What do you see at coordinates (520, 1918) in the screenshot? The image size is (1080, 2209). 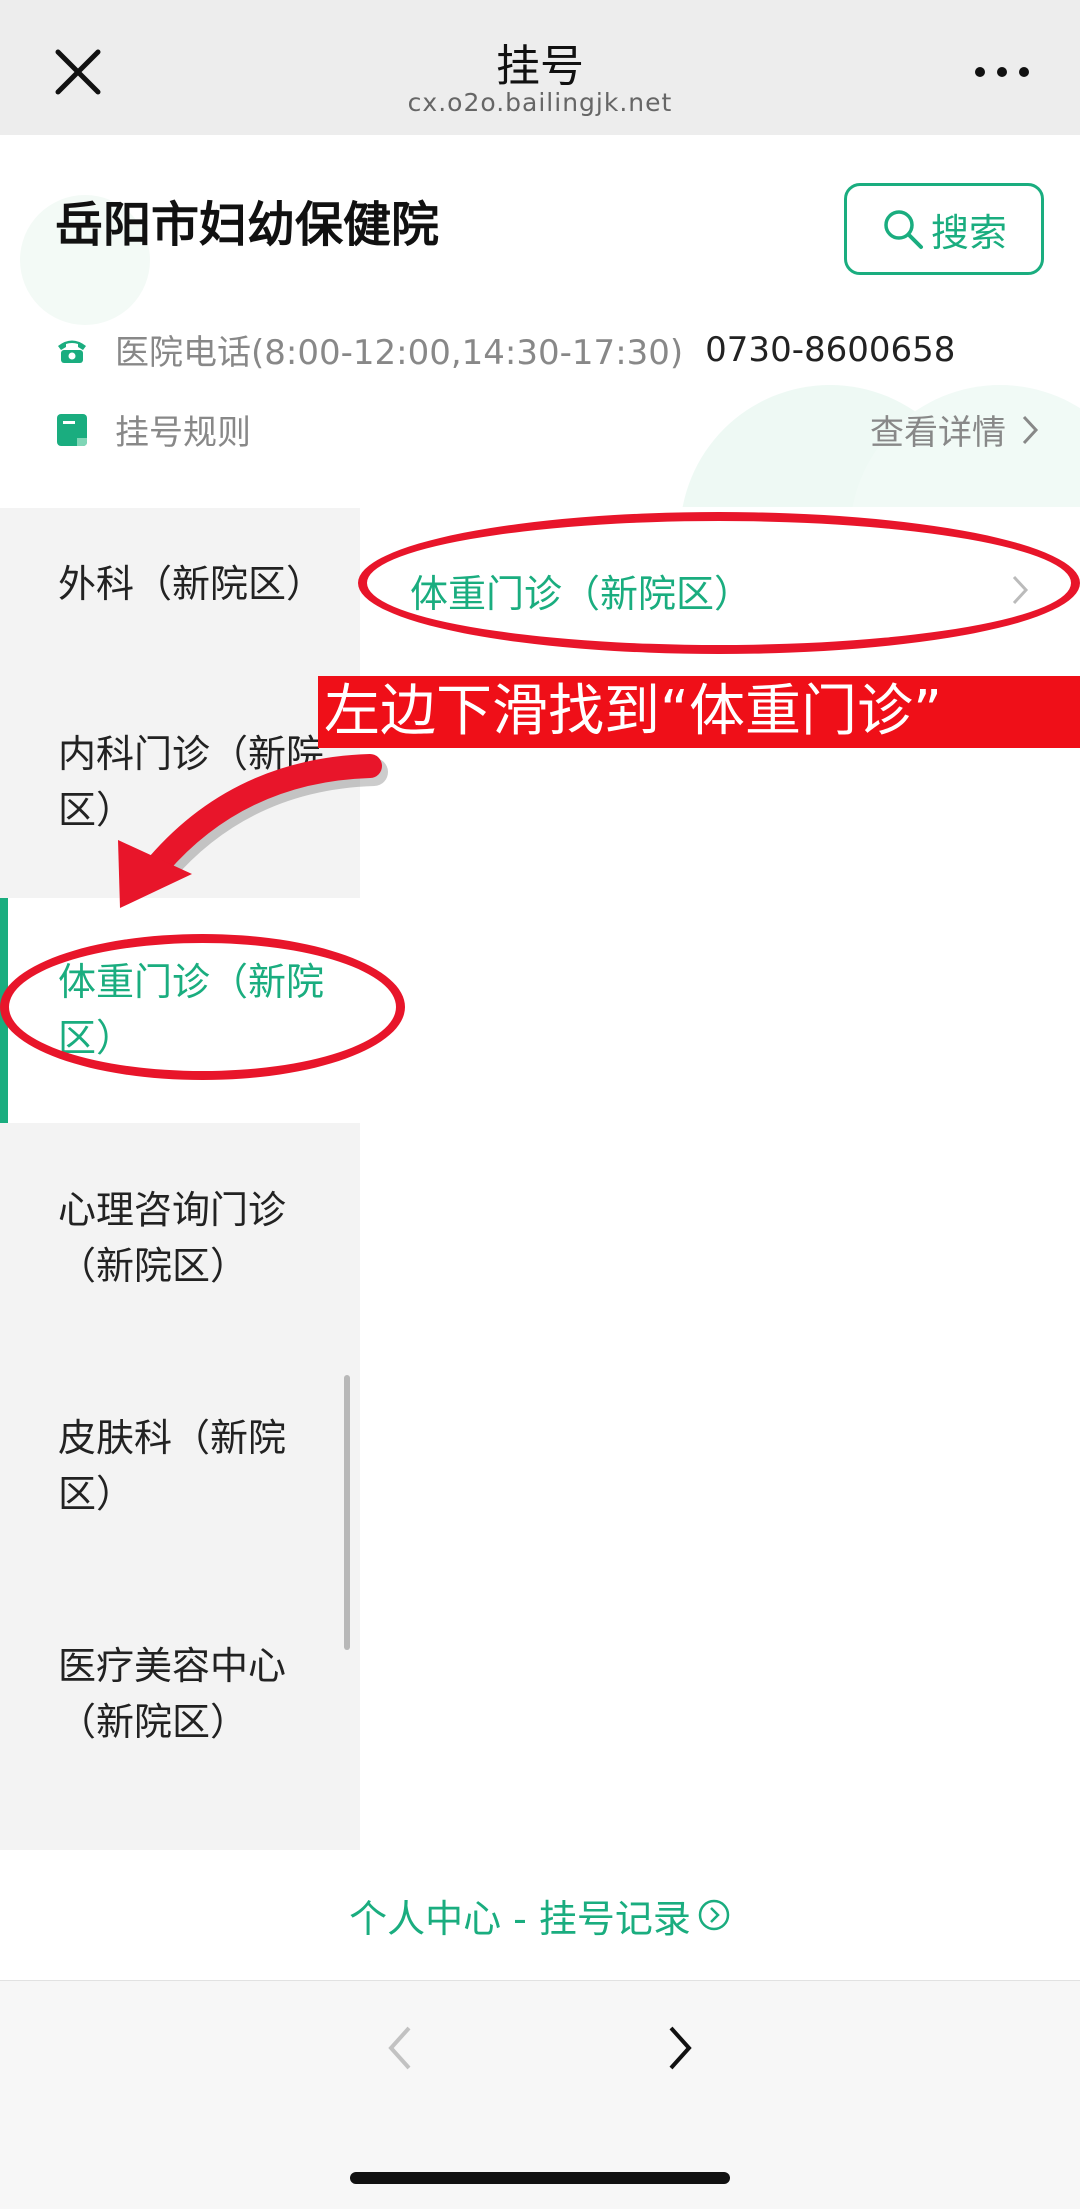 I see `footer-link-label: 个人中心 - 挂号记录` at bounding box center [520, 1918].